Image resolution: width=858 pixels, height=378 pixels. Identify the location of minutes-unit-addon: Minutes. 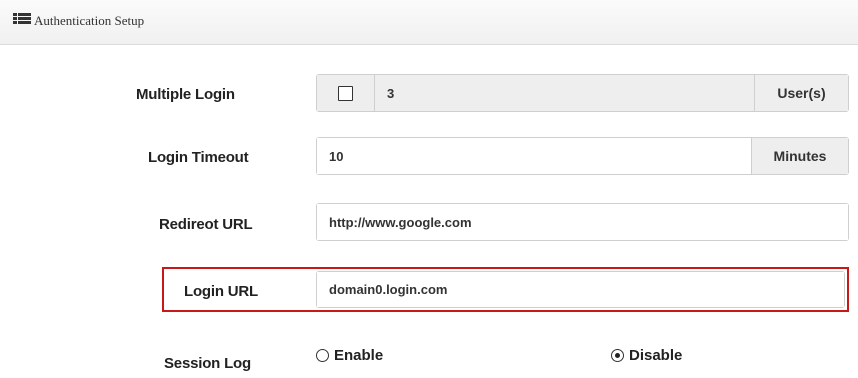
(799, 156).